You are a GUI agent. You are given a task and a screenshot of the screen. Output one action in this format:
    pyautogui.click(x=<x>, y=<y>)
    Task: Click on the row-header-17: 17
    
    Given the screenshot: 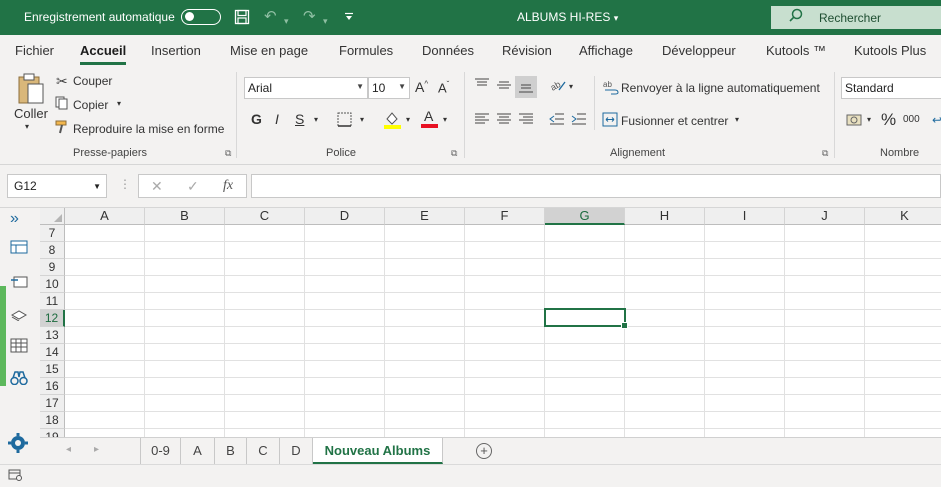 What is the action you would take?
    pyautogui.click(x=52, y=403)
    